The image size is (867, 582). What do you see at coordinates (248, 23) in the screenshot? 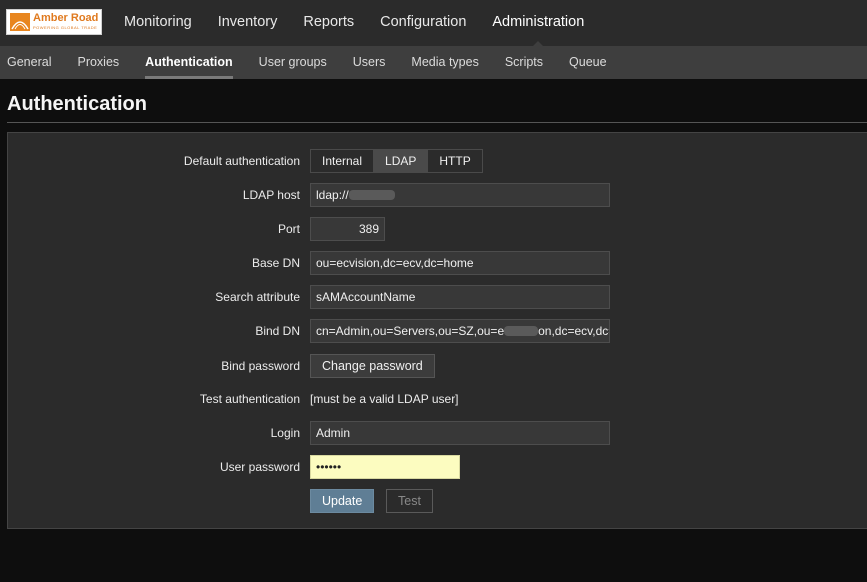
I see `menu-inventory: Inventory` at bounding box center [248, 23].